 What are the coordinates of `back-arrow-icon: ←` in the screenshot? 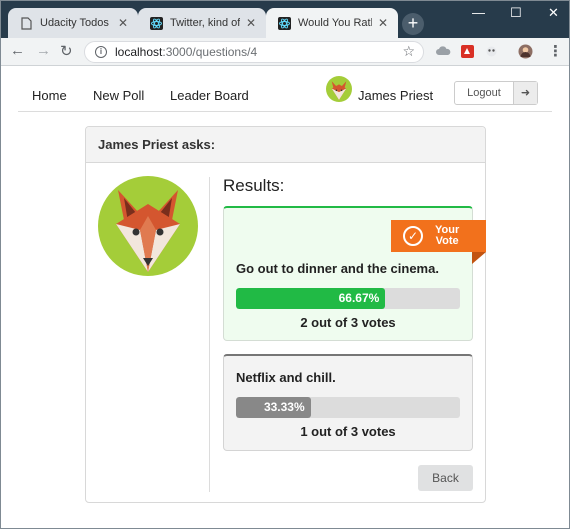 It's located at (17, 50).